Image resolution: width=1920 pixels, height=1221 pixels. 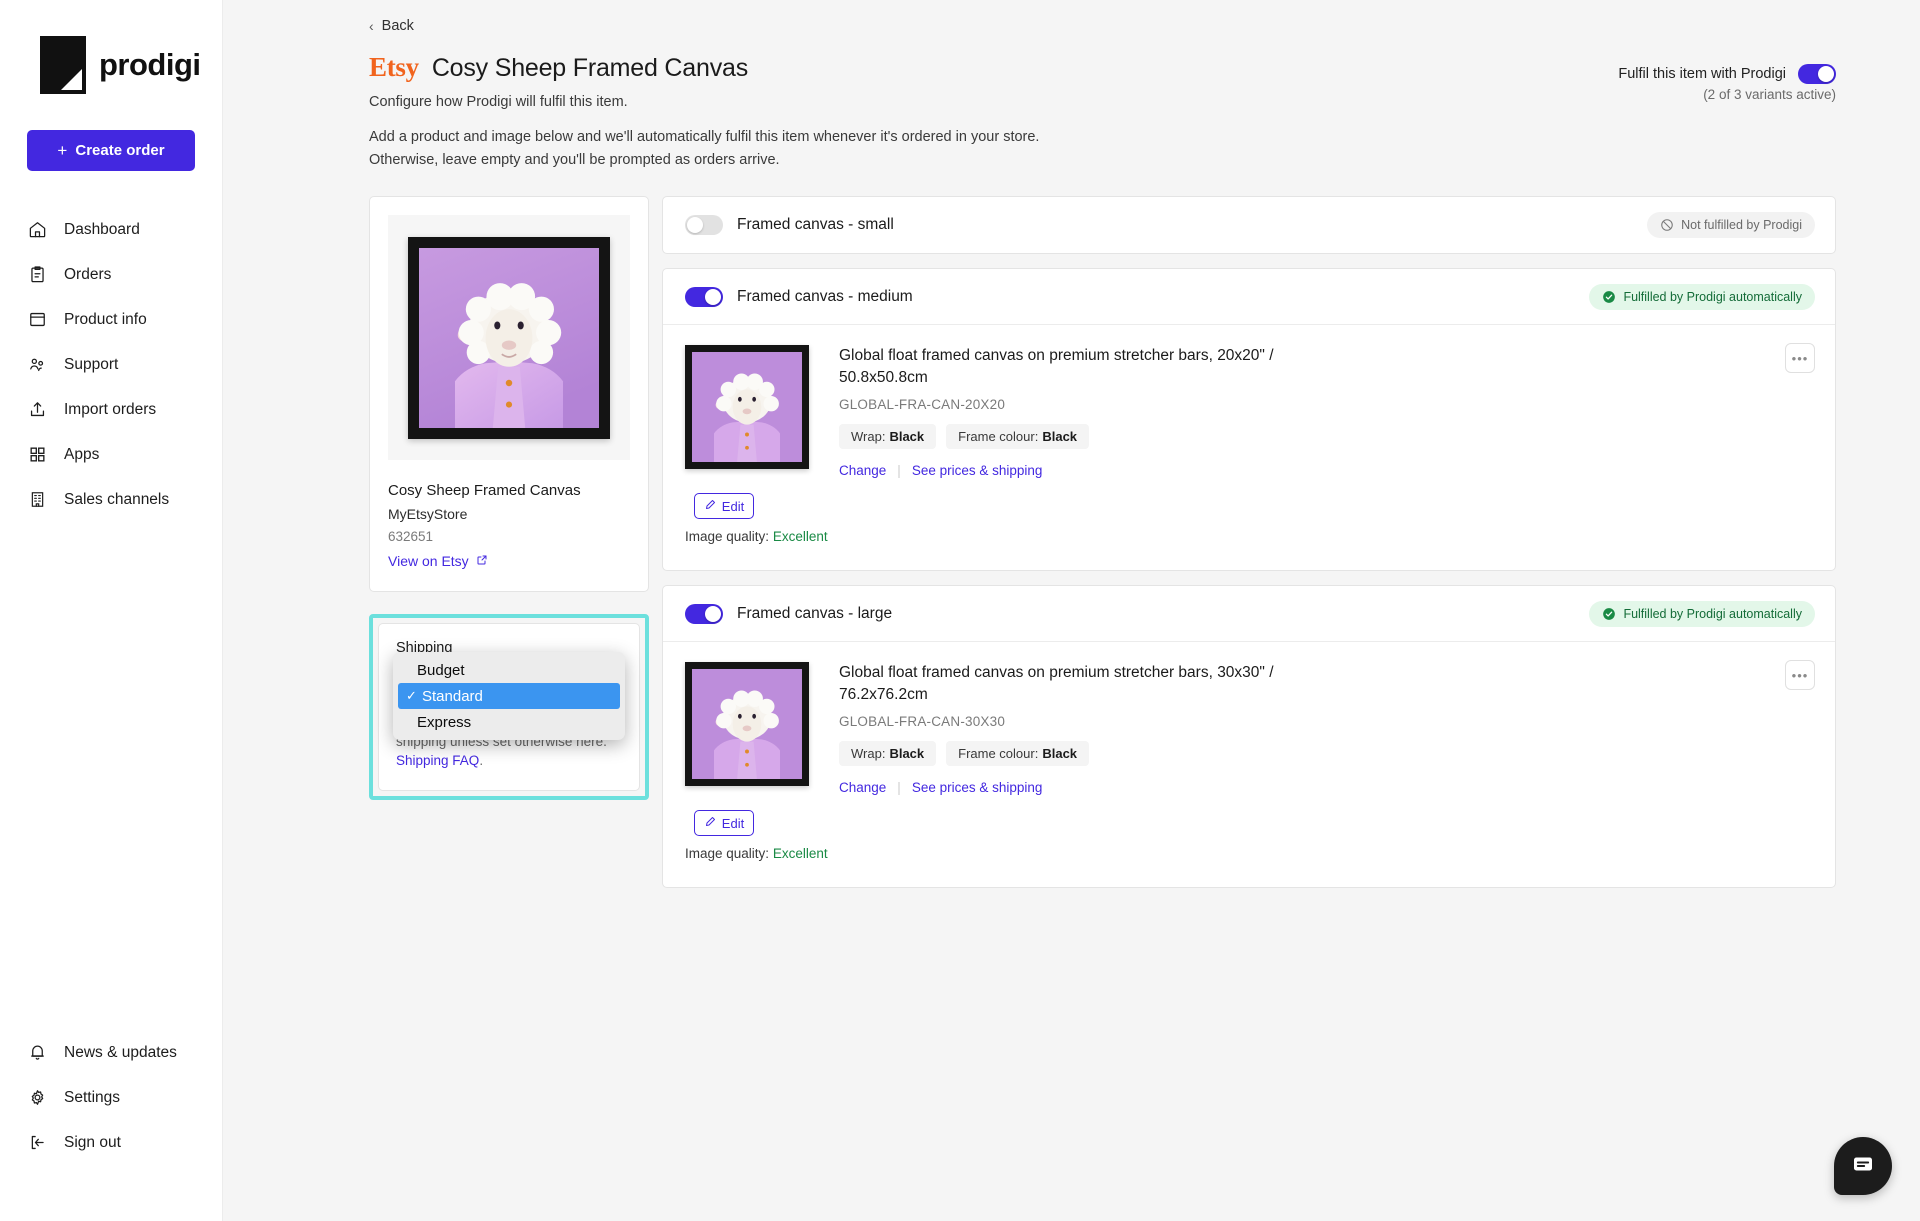 What do you see at coordinates (724, 823) in the screenshot?
I see `edit-image-button-large: Edit` at bounding box center [724, 823].